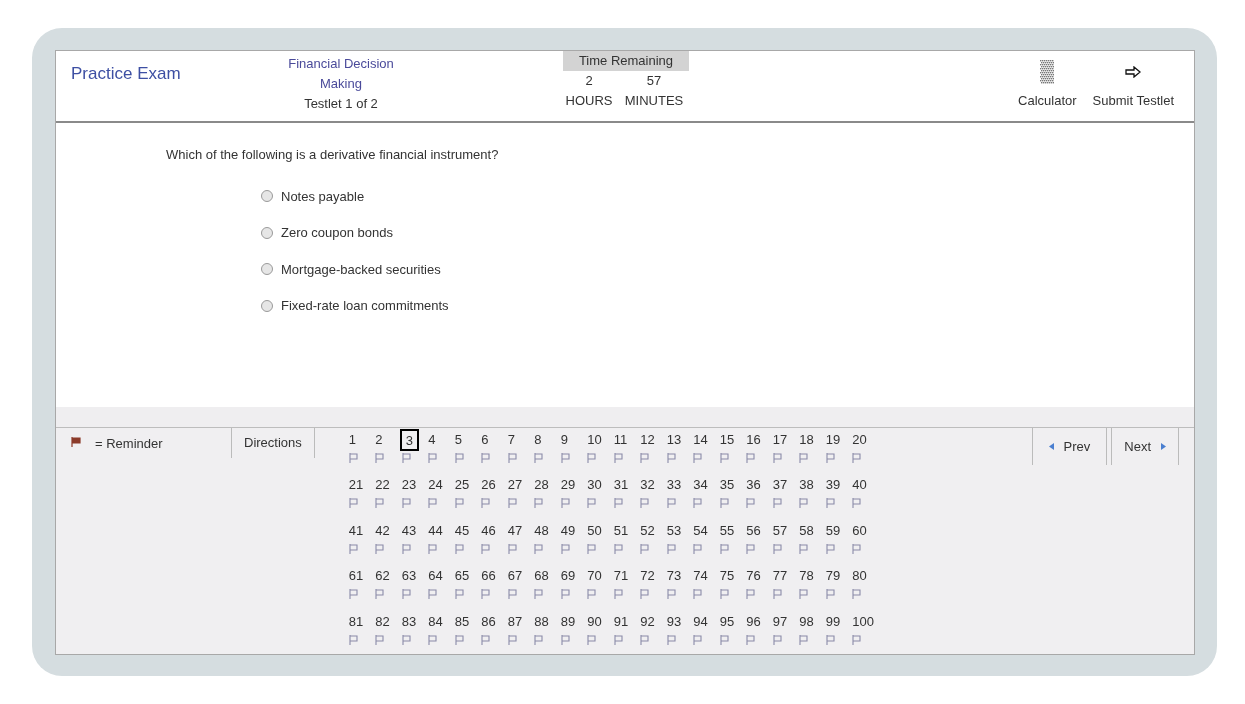  I want to click on question-number: 58, so click(806, 530).